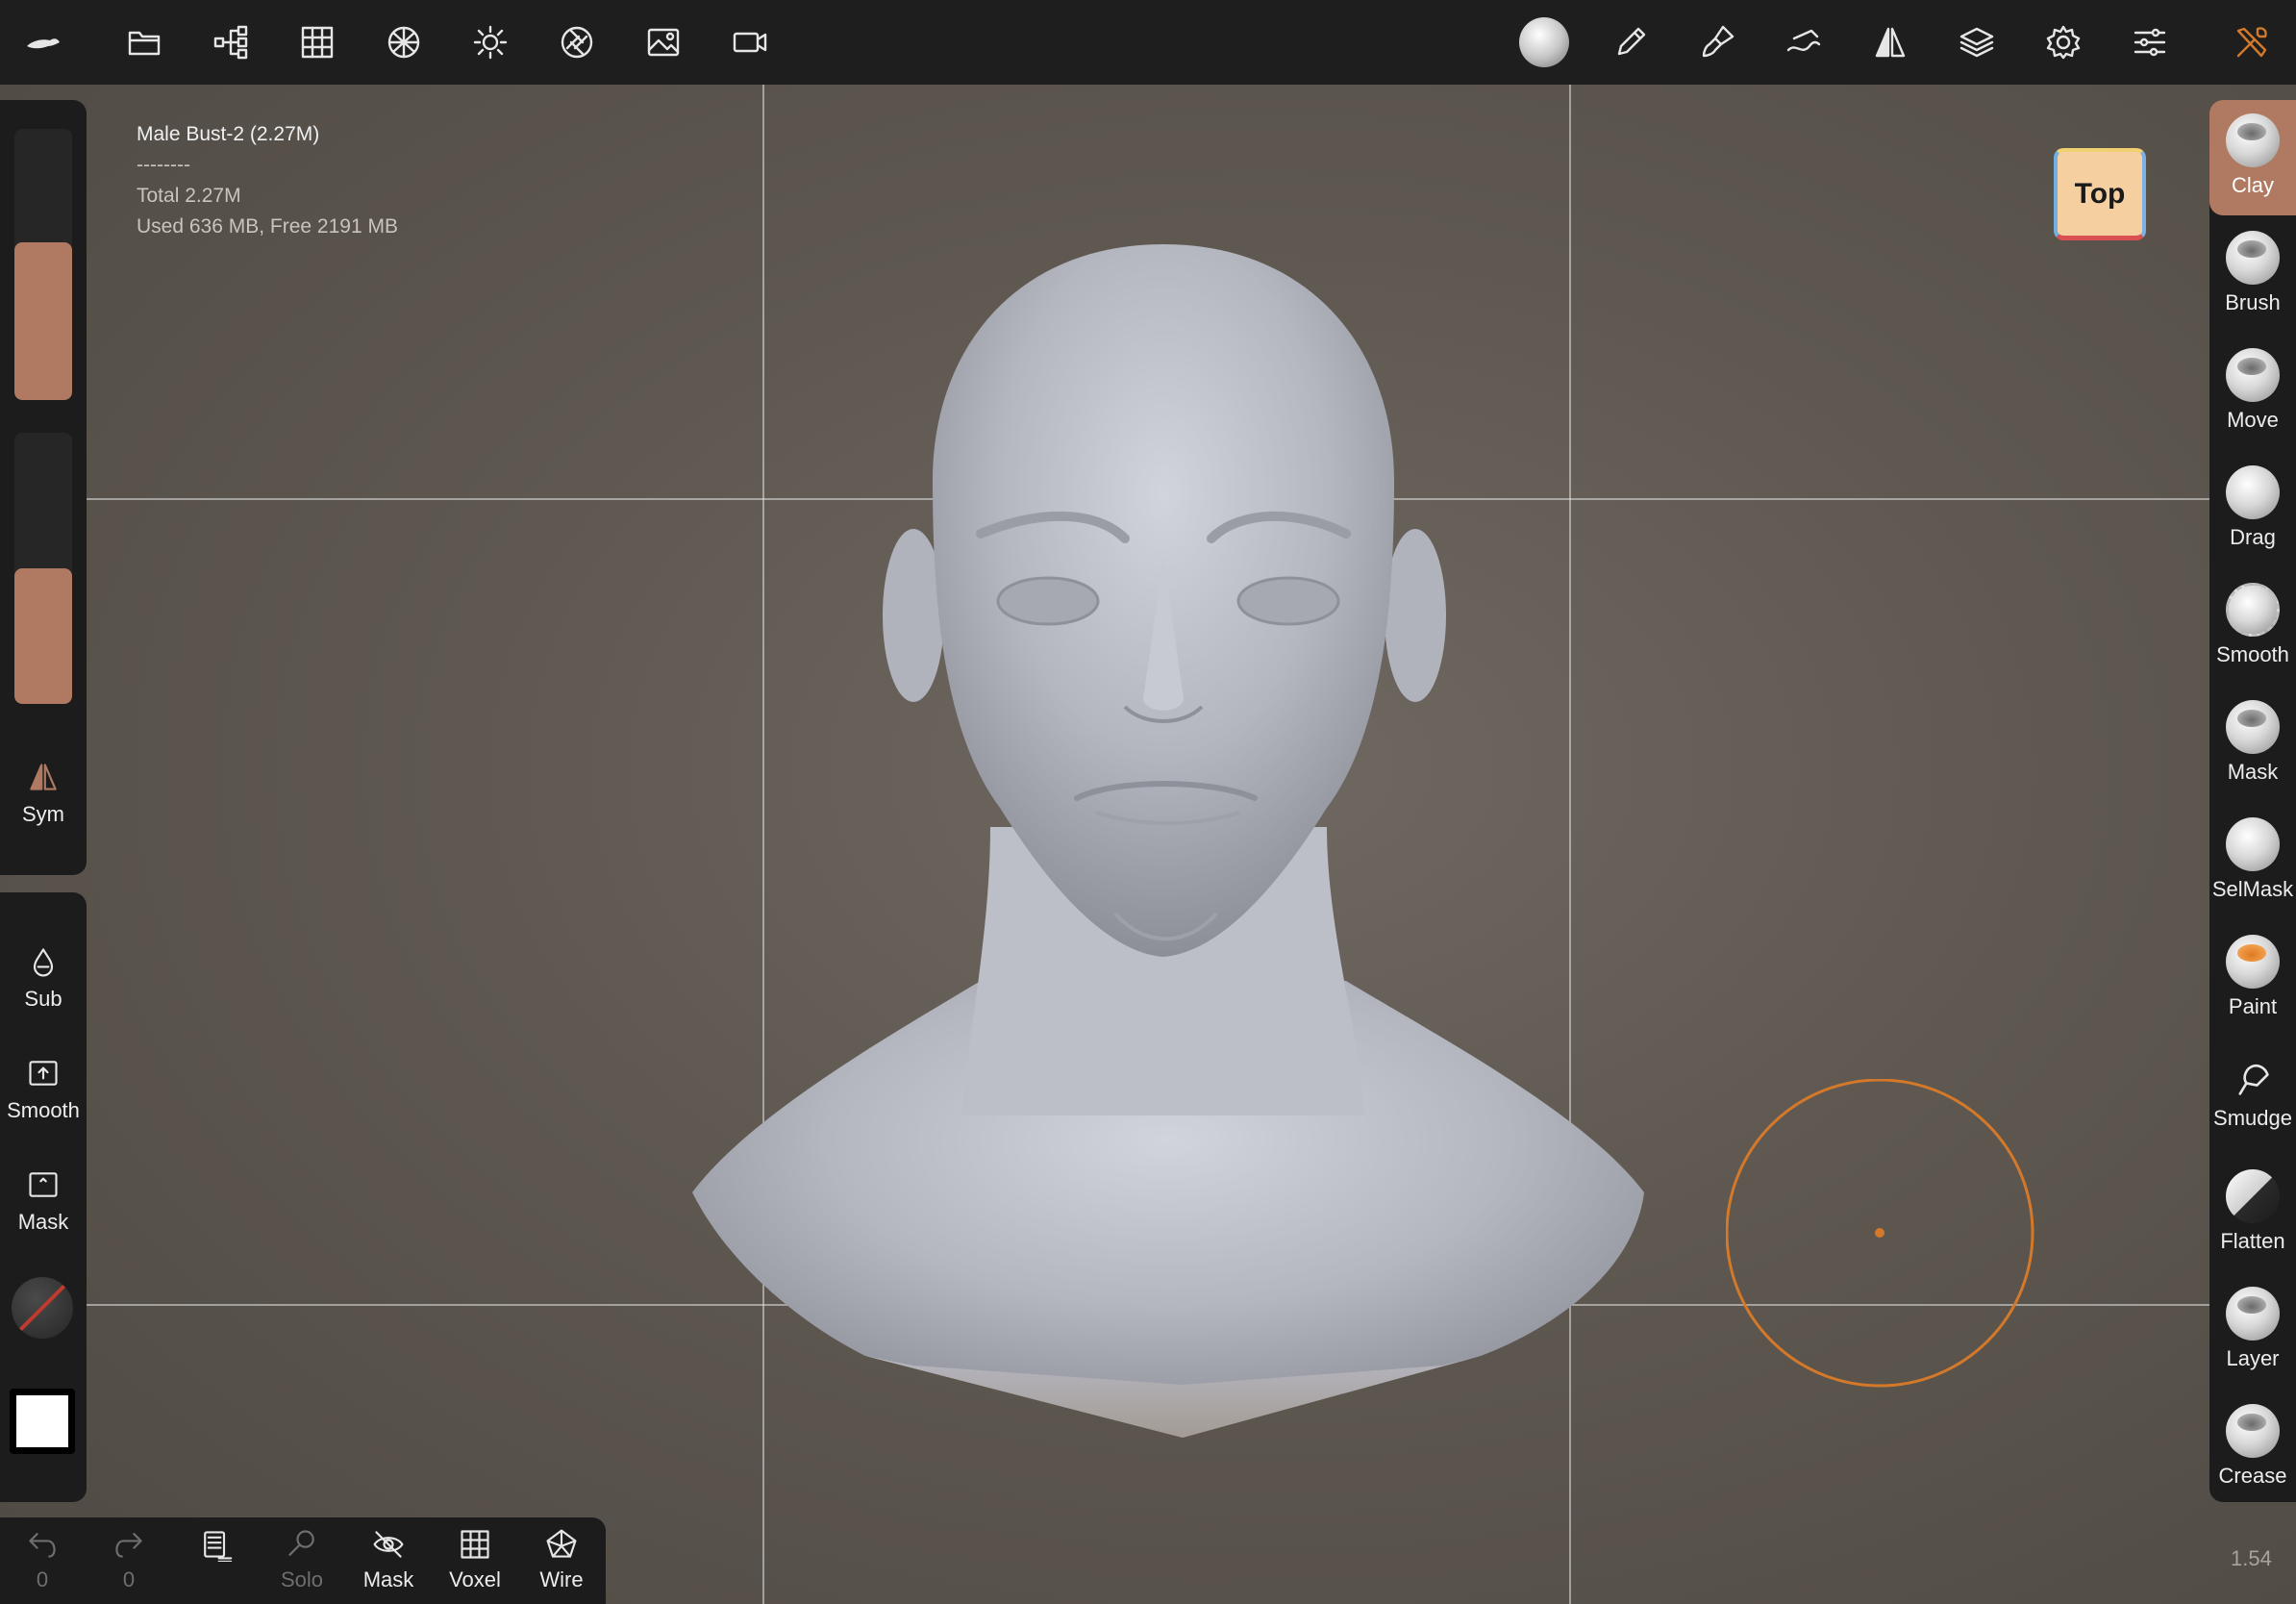 The width and height of the screenshot is (2296, 1604). I want to click on voxel-label: Voxel, so click(475, 1579).